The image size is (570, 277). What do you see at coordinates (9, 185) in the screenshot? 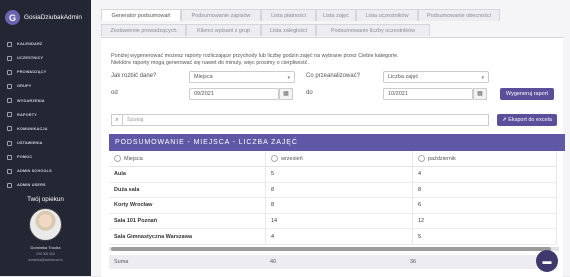
I see `admin-icon` at bounding box center [9, 185].